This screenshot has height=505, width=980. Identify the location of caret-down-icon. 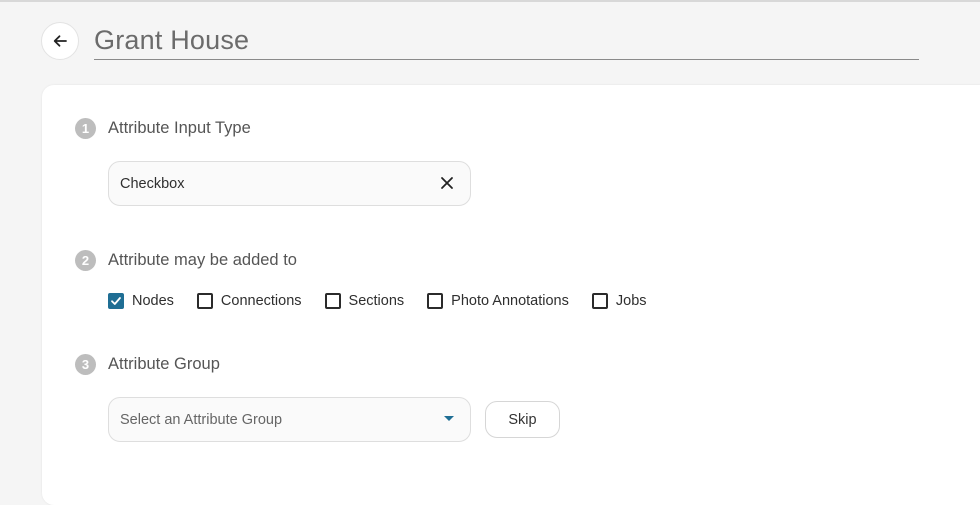
(449, 418).